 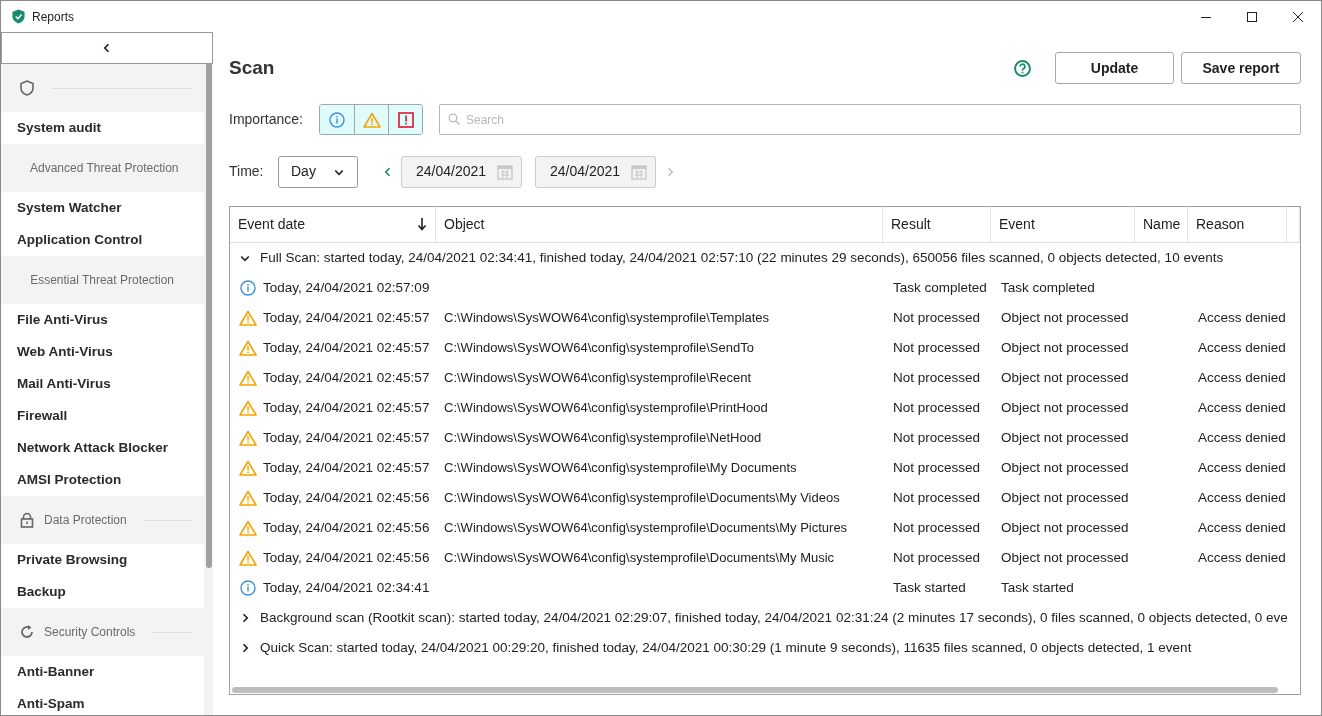 I want to click on object-path: C:\Windows\SysWOW64\config\systemprofile\My Documents, so click(x=620, y=467).